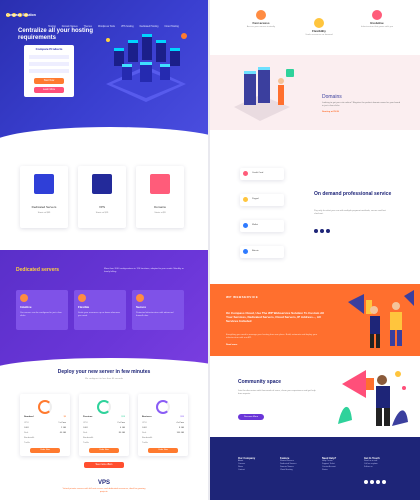  Describe the element at coordinates (29, 417) in the screenshot. I see `plan-label: Standard` at that location.